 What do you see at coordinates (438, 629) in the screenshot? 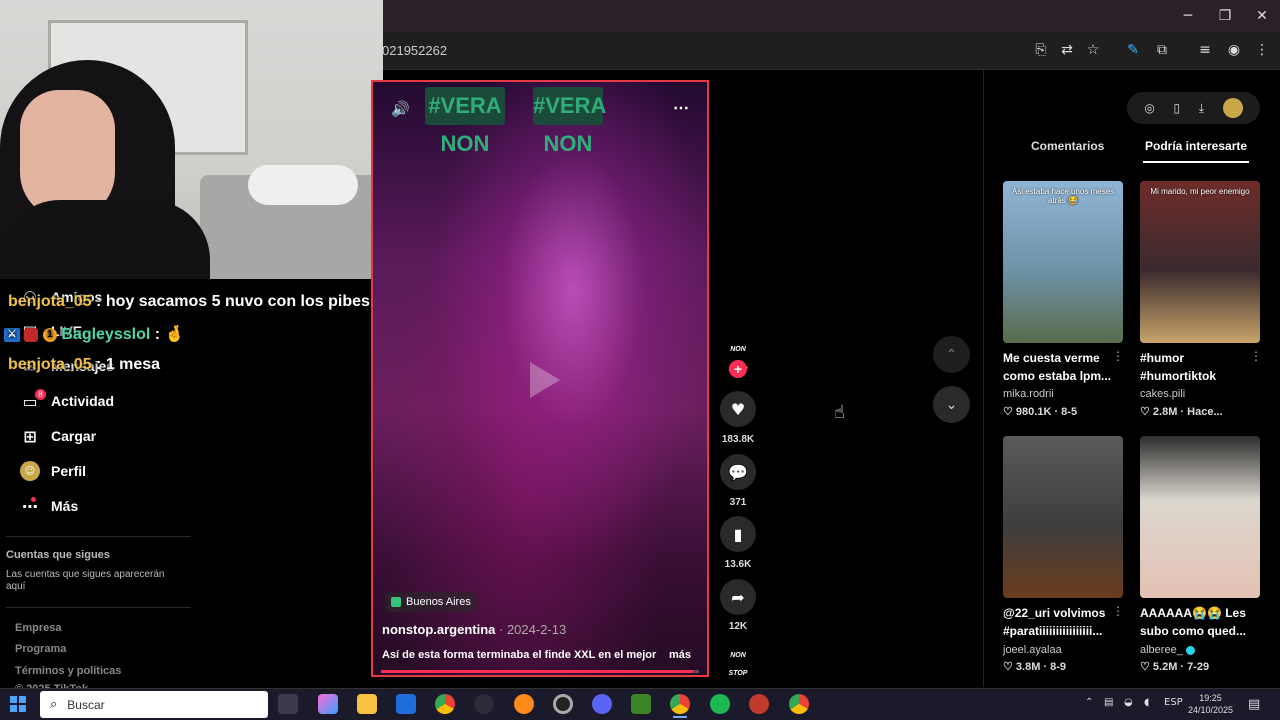
I see `author-name: nonstop.argentina` at bounding box center [438, 629].